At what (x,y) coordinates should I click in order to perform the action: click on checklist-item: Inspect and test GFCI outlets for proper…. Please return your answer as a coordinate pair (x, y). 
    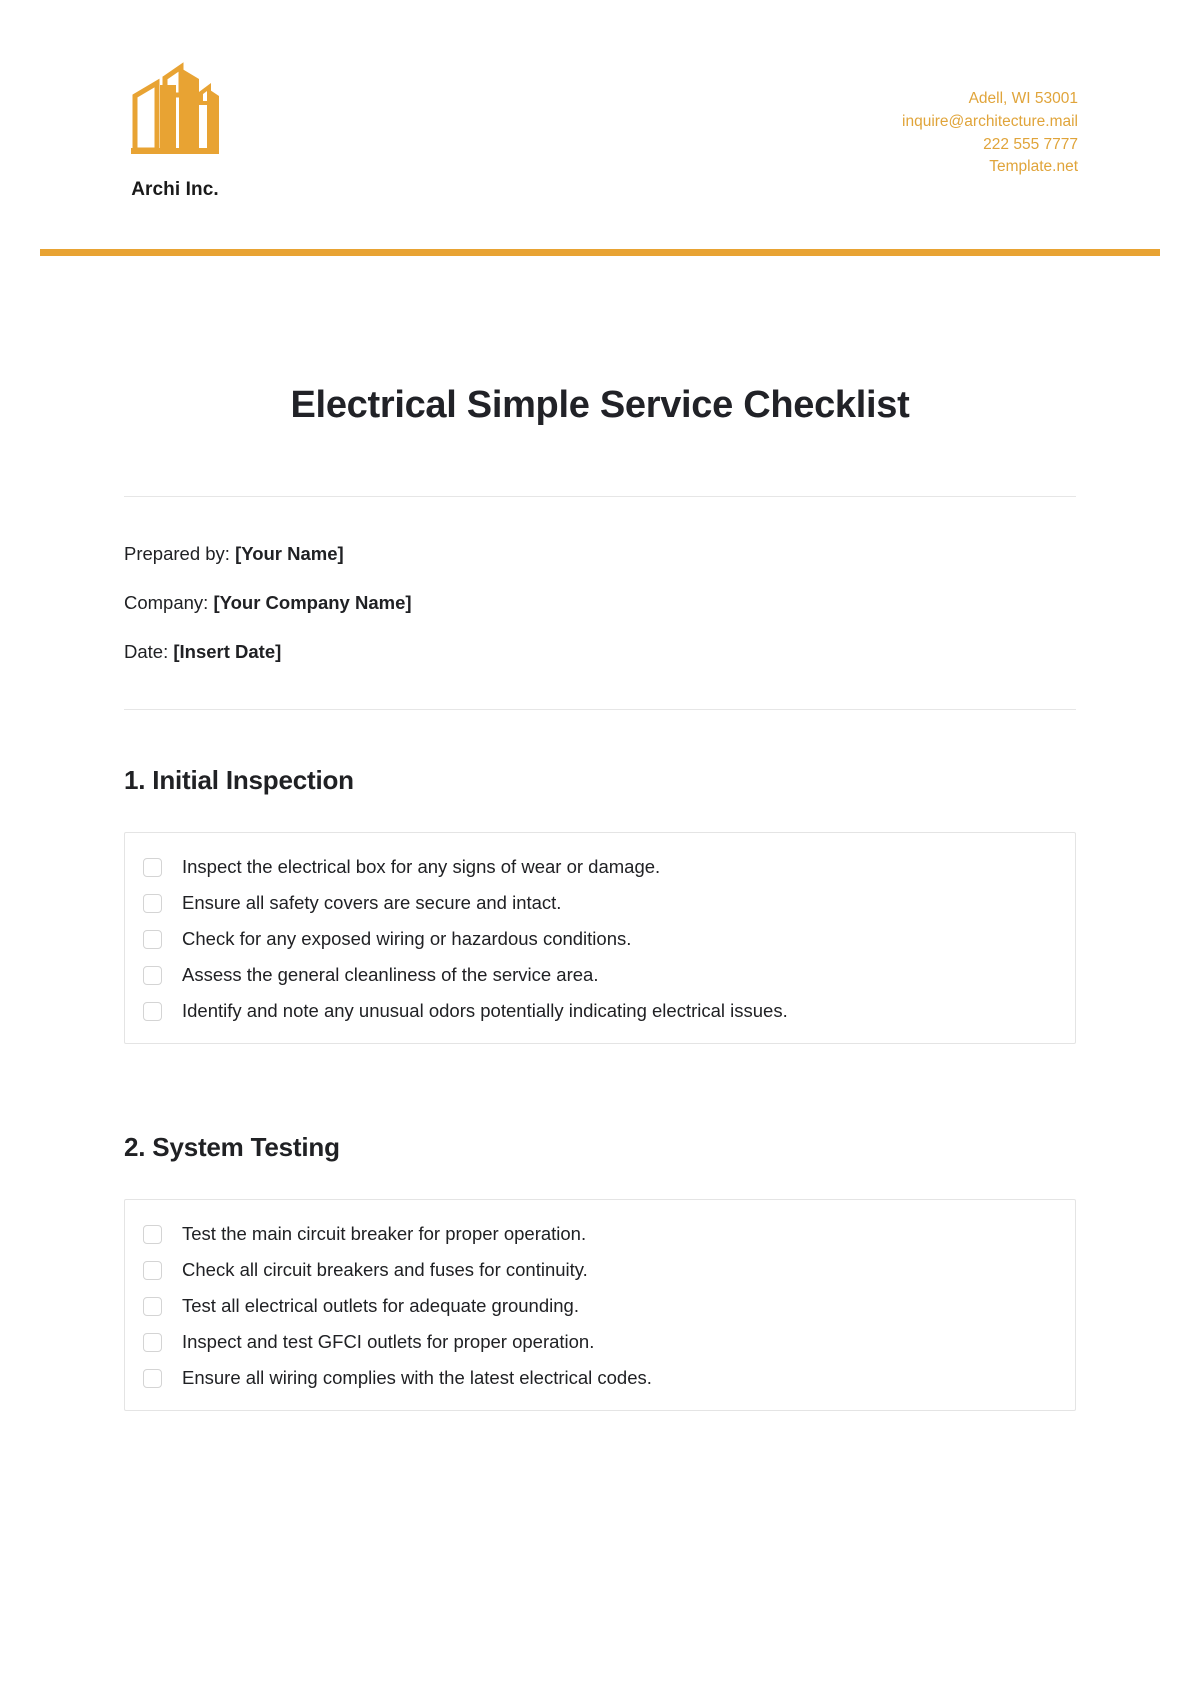
    Looking at the image, I should click on (600, 1342).